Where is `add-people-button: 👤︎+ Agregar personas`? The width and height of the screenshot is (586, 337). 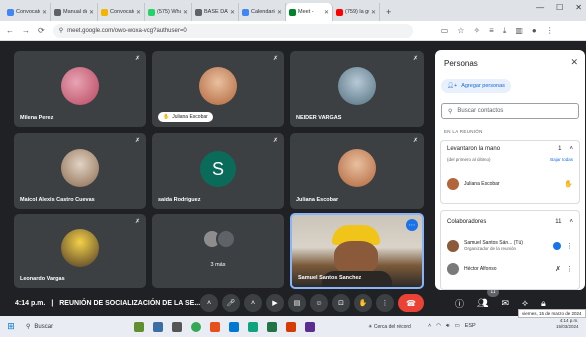
add-people-button: 👤︎+ Agregar personas is located at coordinates (476, 86).